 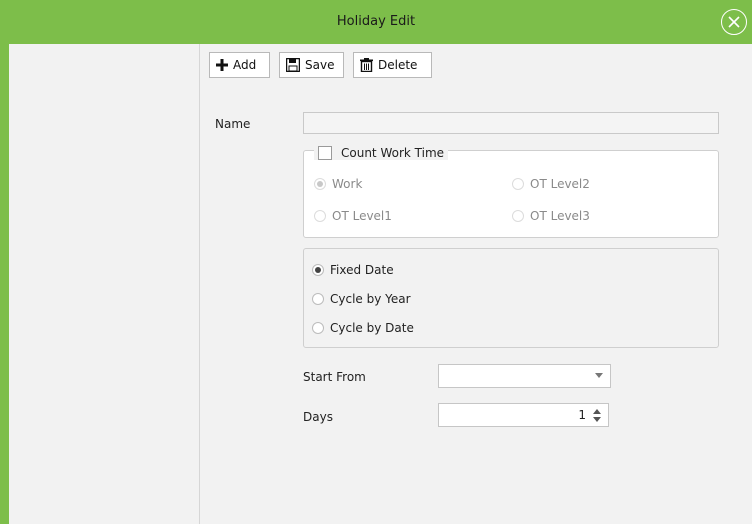 I want to click on radio-work-label: Work, so click(x=347, y=184).